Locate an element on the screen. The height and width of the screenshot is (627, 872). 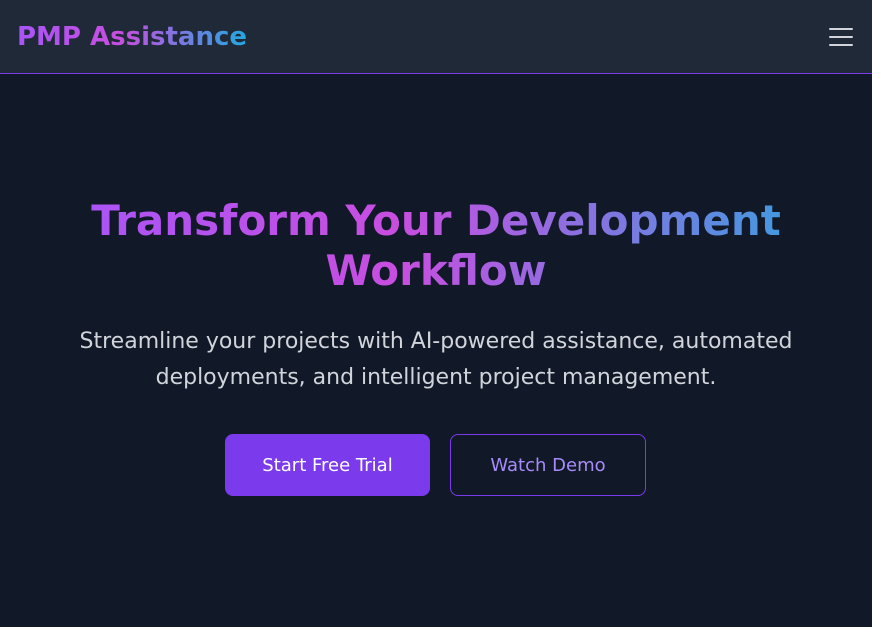
watch-demo-button: Watch Demo is located at coordinates (548, 465).